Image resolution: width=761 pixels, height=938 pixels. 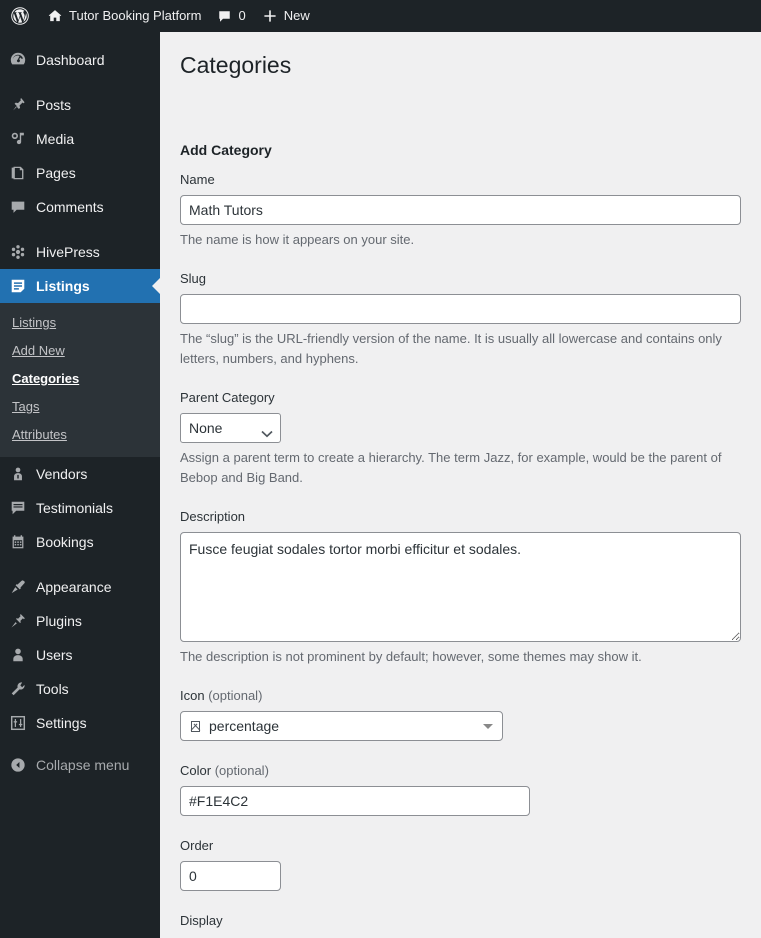 I want to click on settings-icon, so click(x=18, y=723).